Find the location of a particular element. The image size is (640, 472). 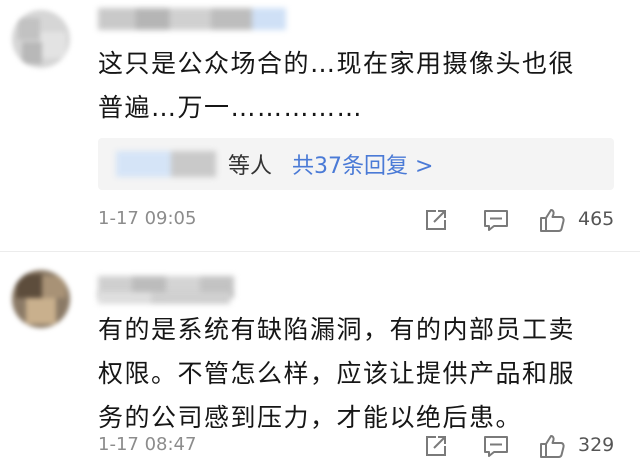

reply-usernames-blurred is located at coordinates (166, 164).